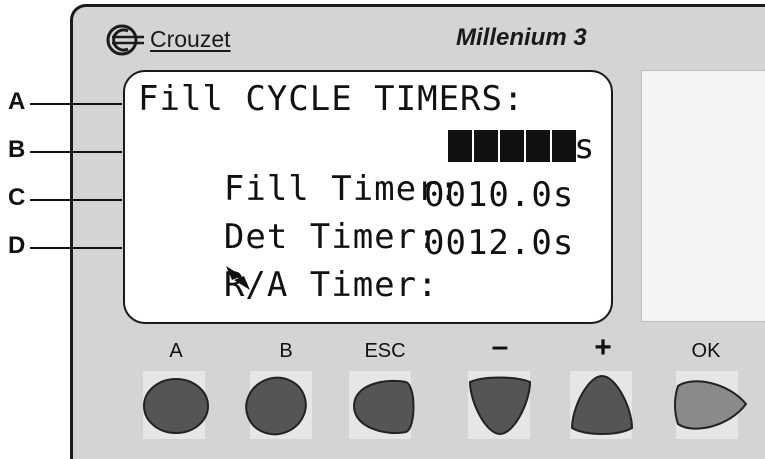 This screenshot has height=459, width=765. What do you see at coordinates (176, 351) in the screenshot?
I see `key-label-a: A` at bounding box center [176, 351].